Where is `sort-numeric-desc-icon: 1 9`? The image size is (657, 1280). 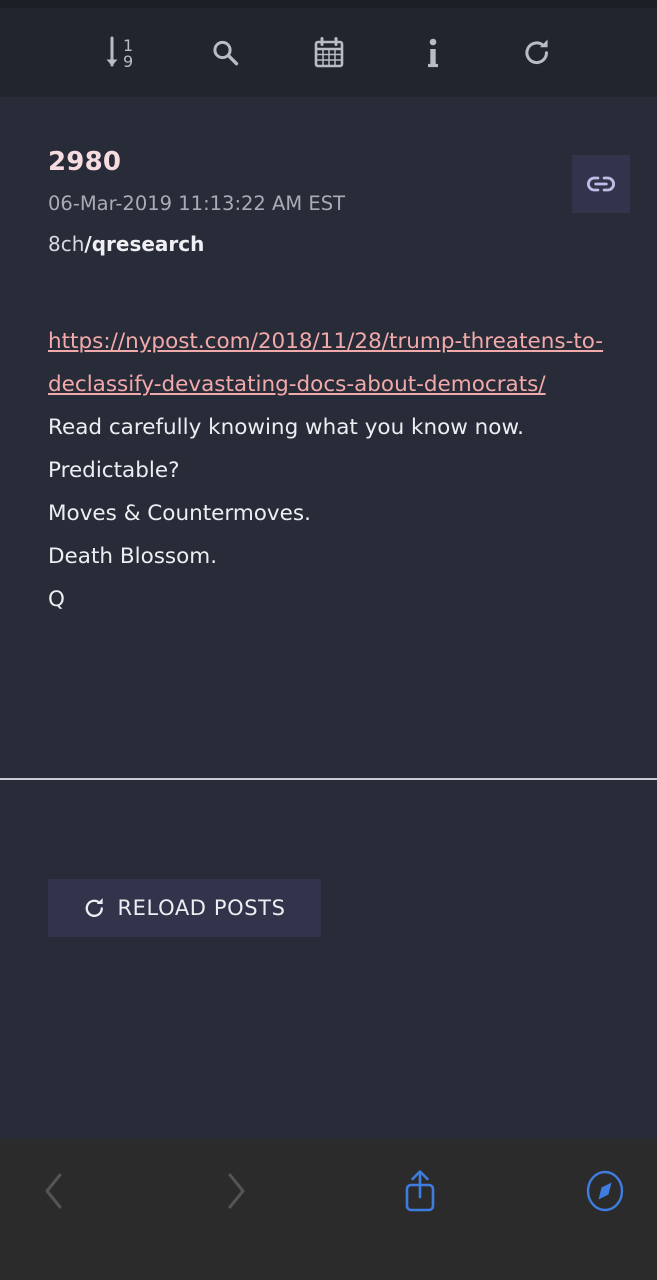
sort-numeric-desc-icon: 1 9 is located at coordinates (121, 53).